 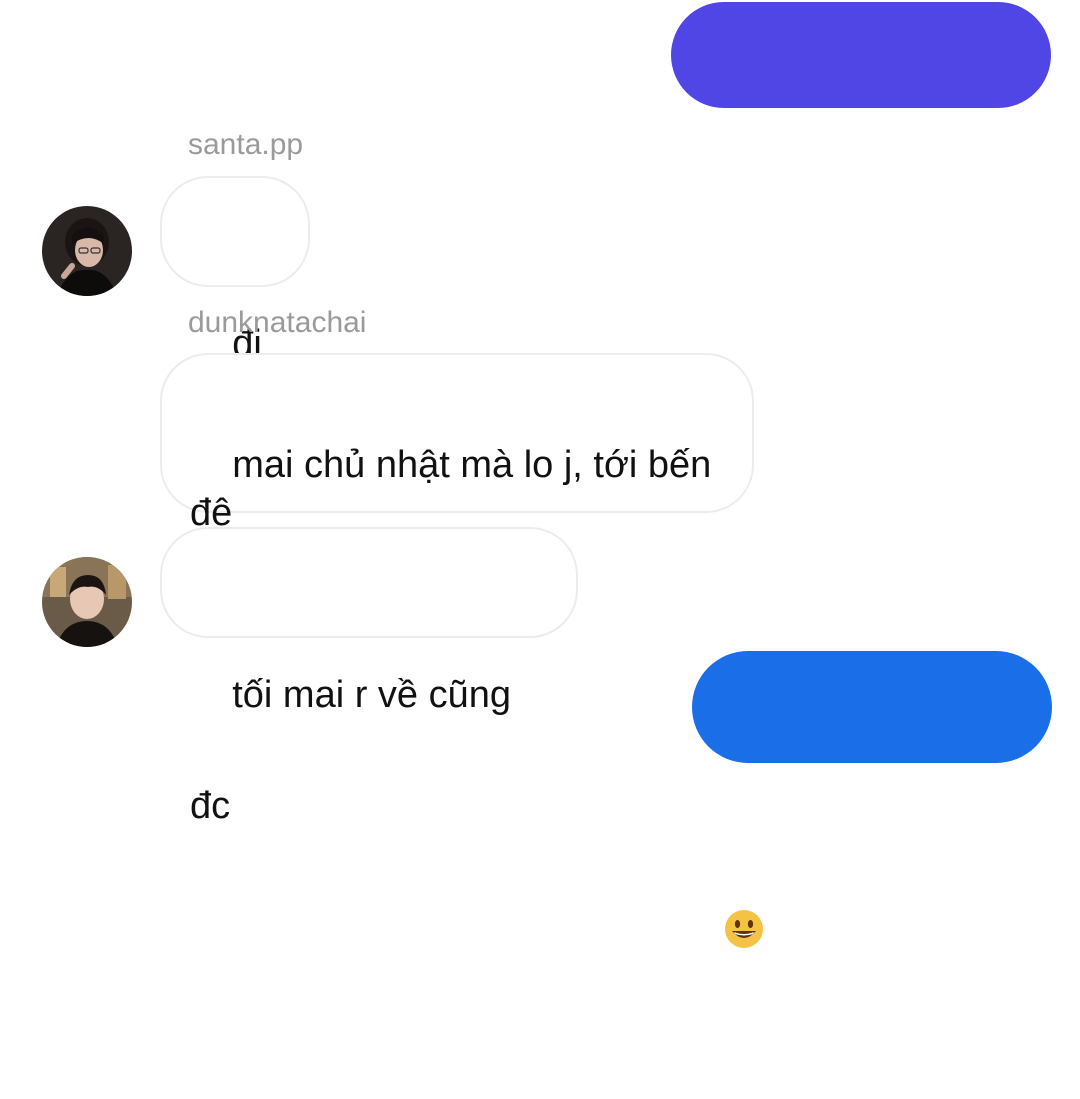 I want to click on incoming-message-bubble: mai chủ nhật mà lo j, tới bến đê, so click(x=457, y=443).